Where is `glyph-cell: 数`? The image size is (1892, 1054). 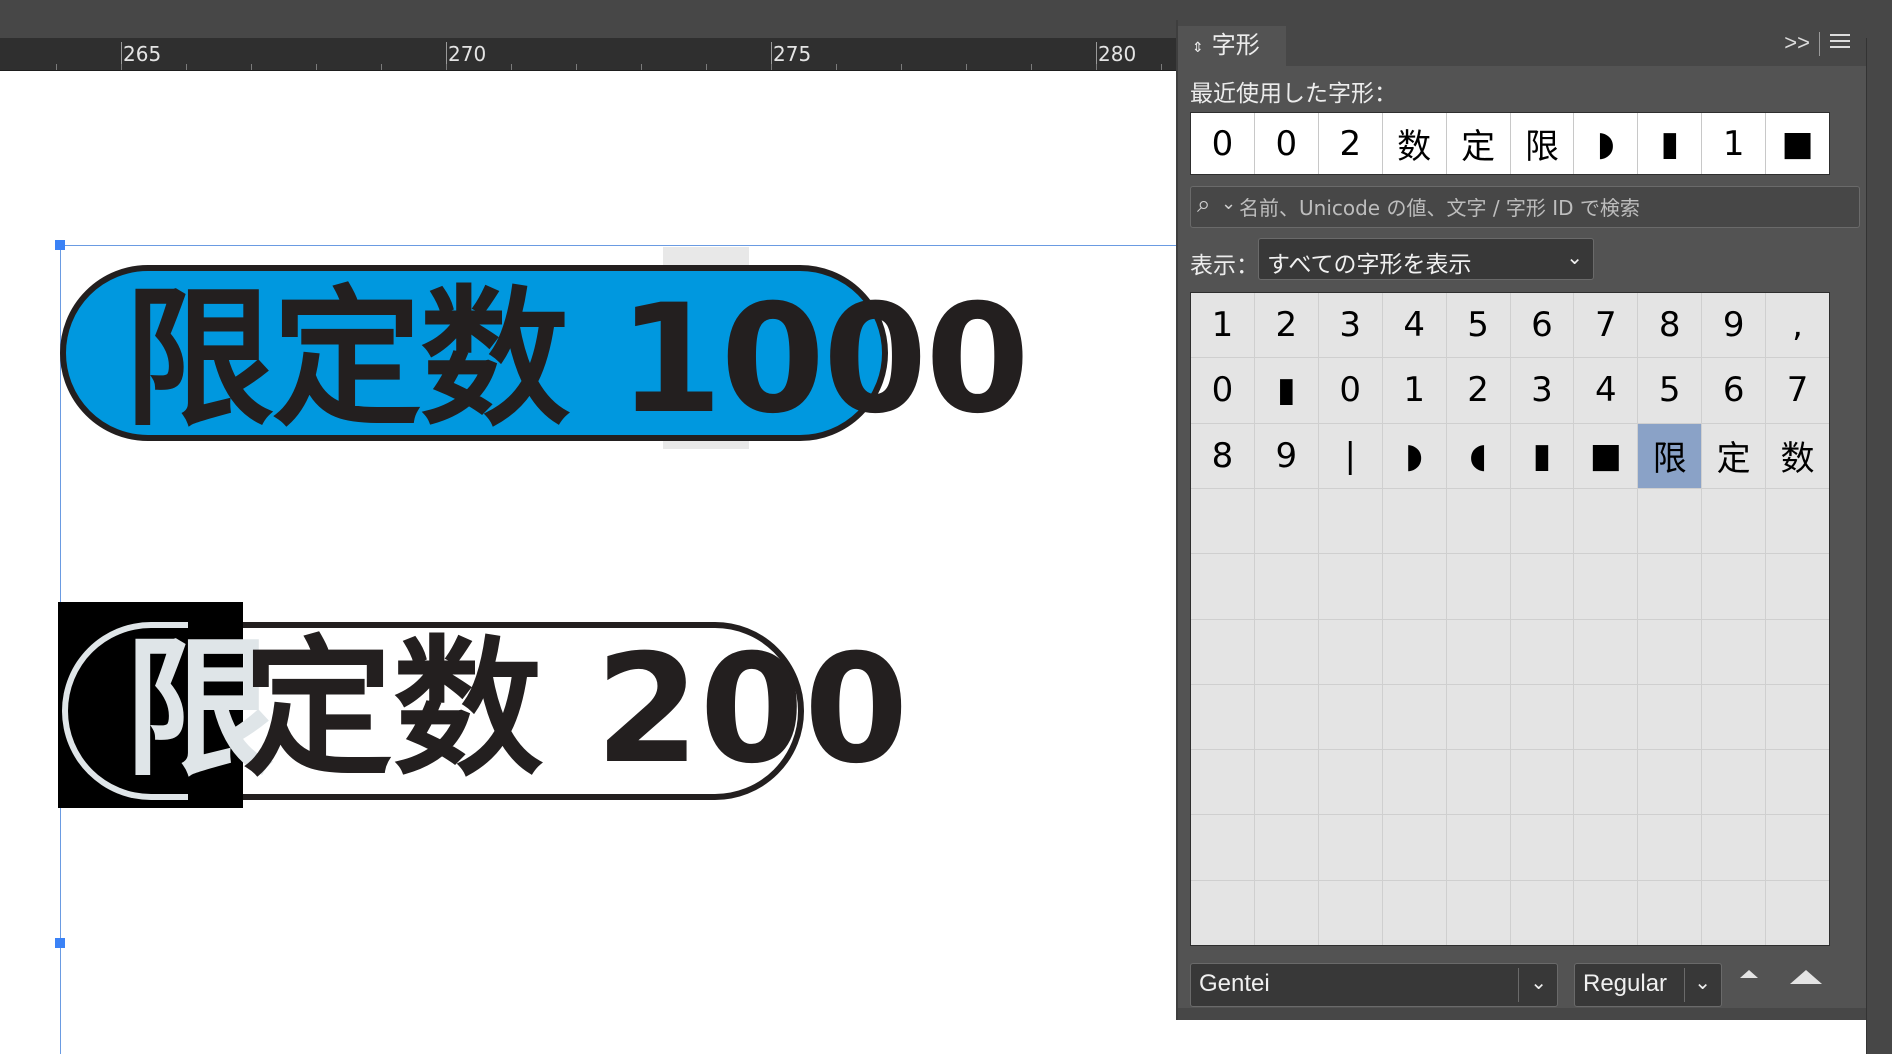 glyph-cell: 数 is located at coordinates (1797, 455).